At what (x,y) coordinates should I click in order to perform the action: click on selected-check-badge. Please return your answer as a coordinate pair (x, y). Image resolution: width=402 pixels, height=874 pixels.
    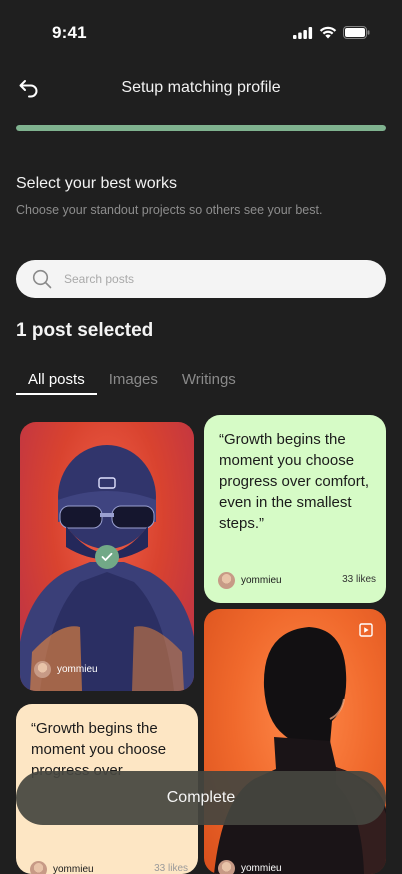
    Looking at the image, I should click on (107, 557).